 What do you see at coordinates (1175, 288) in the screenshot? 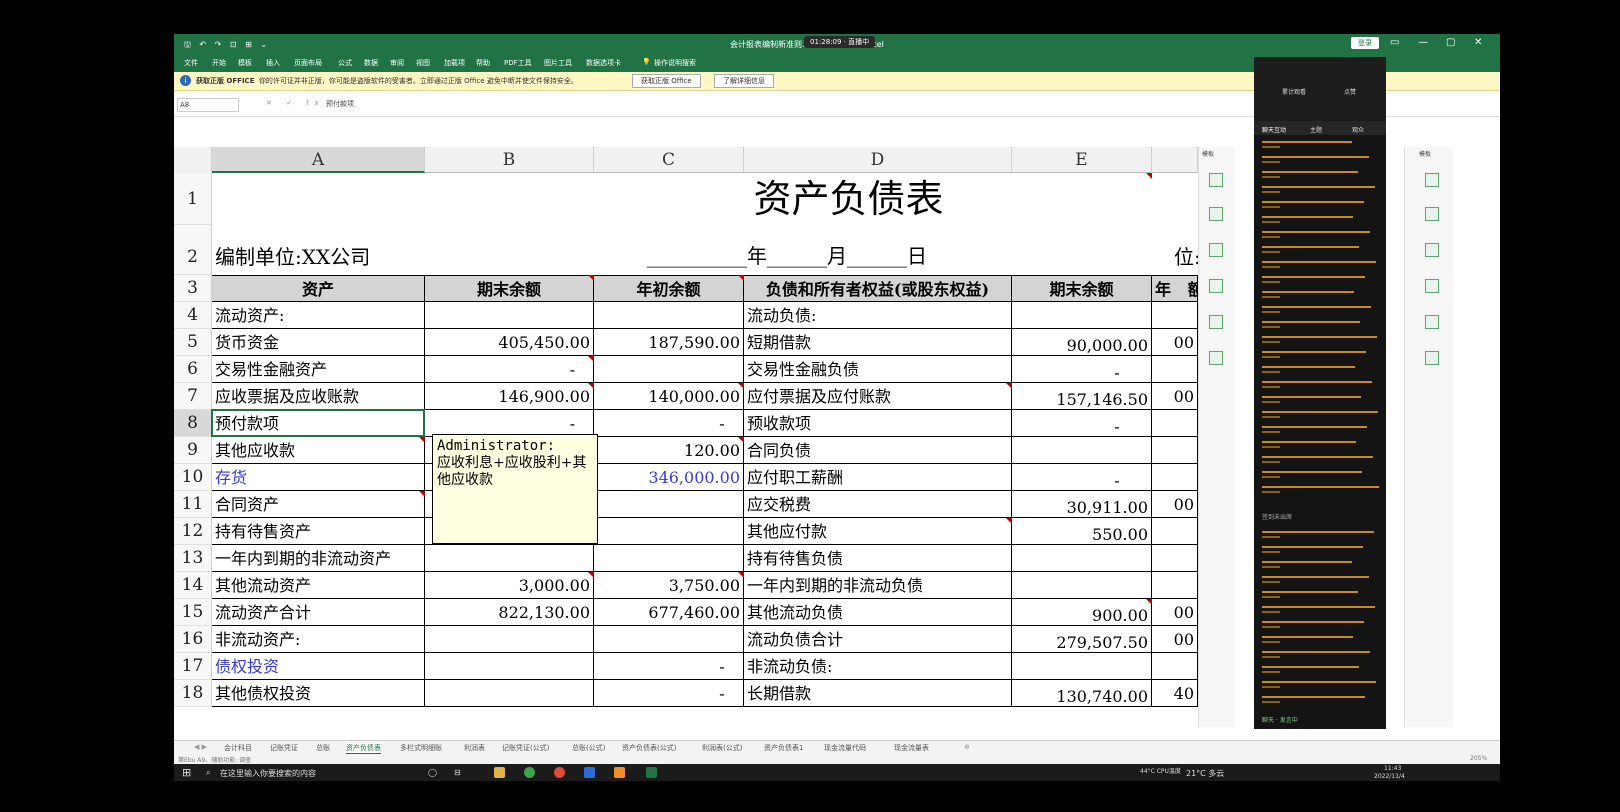
I see `header-opening-balance-2: 年 额` at bounding box center [1175, 288].